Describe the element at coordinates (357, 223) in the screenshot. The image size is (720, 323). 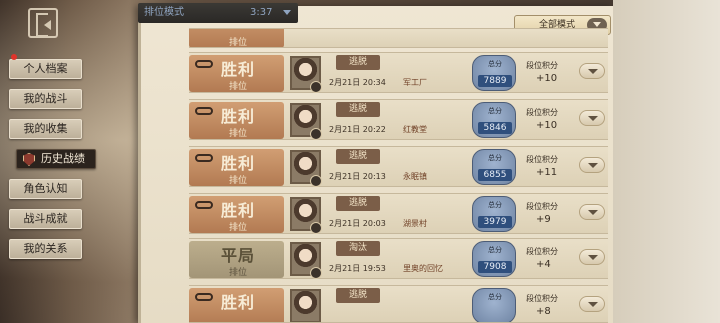
I see `match-time: 2月21日 20:03` at that location.